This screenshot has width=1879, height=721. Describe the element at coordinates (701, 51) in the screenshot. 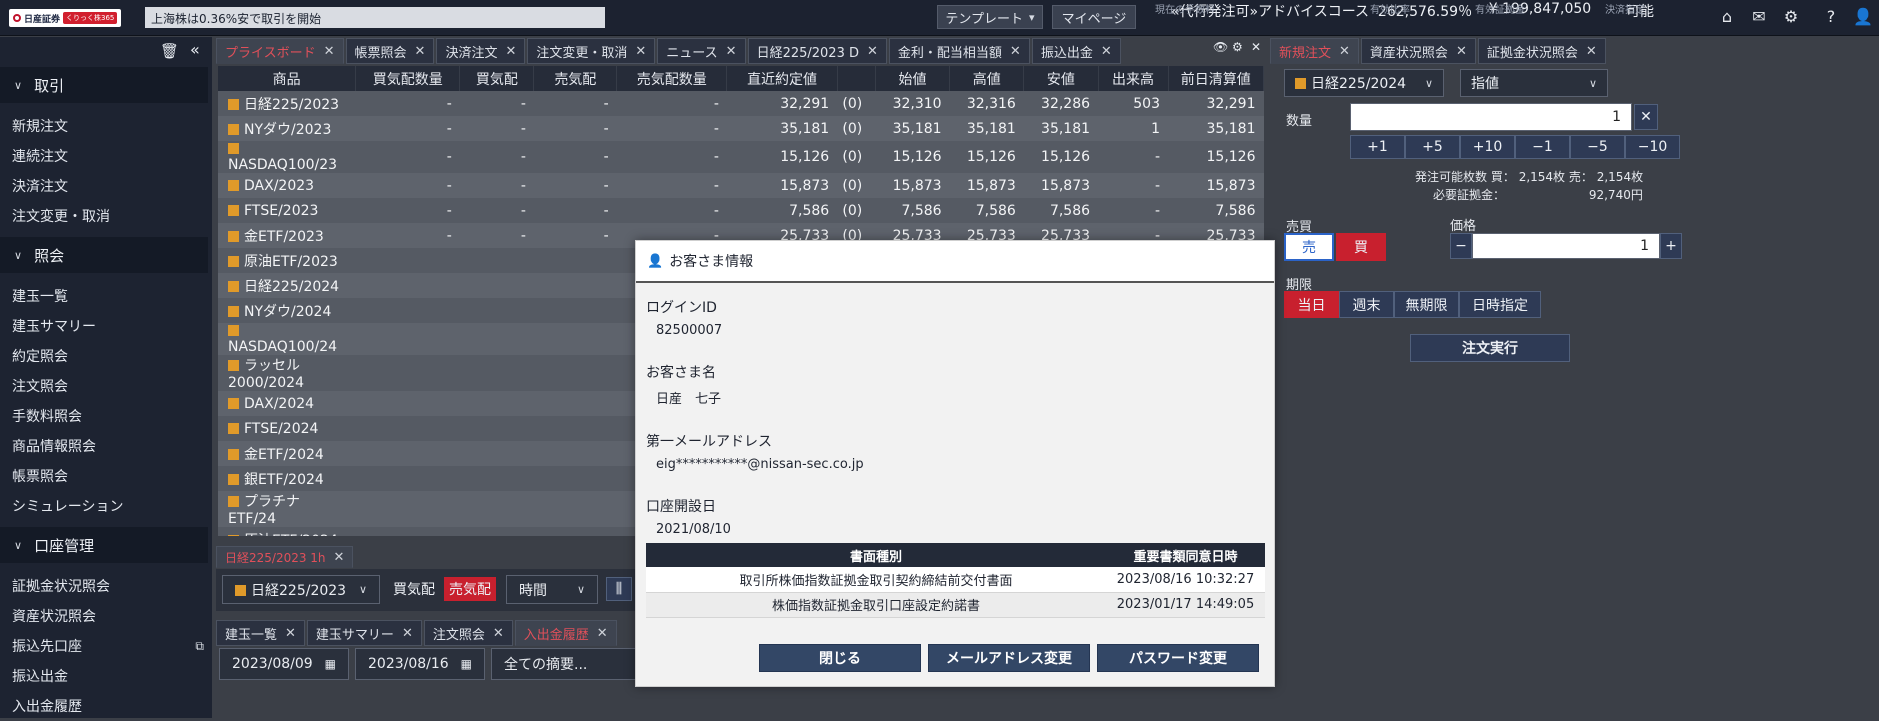

I see `tab-news: ニュース ✕` at that location.